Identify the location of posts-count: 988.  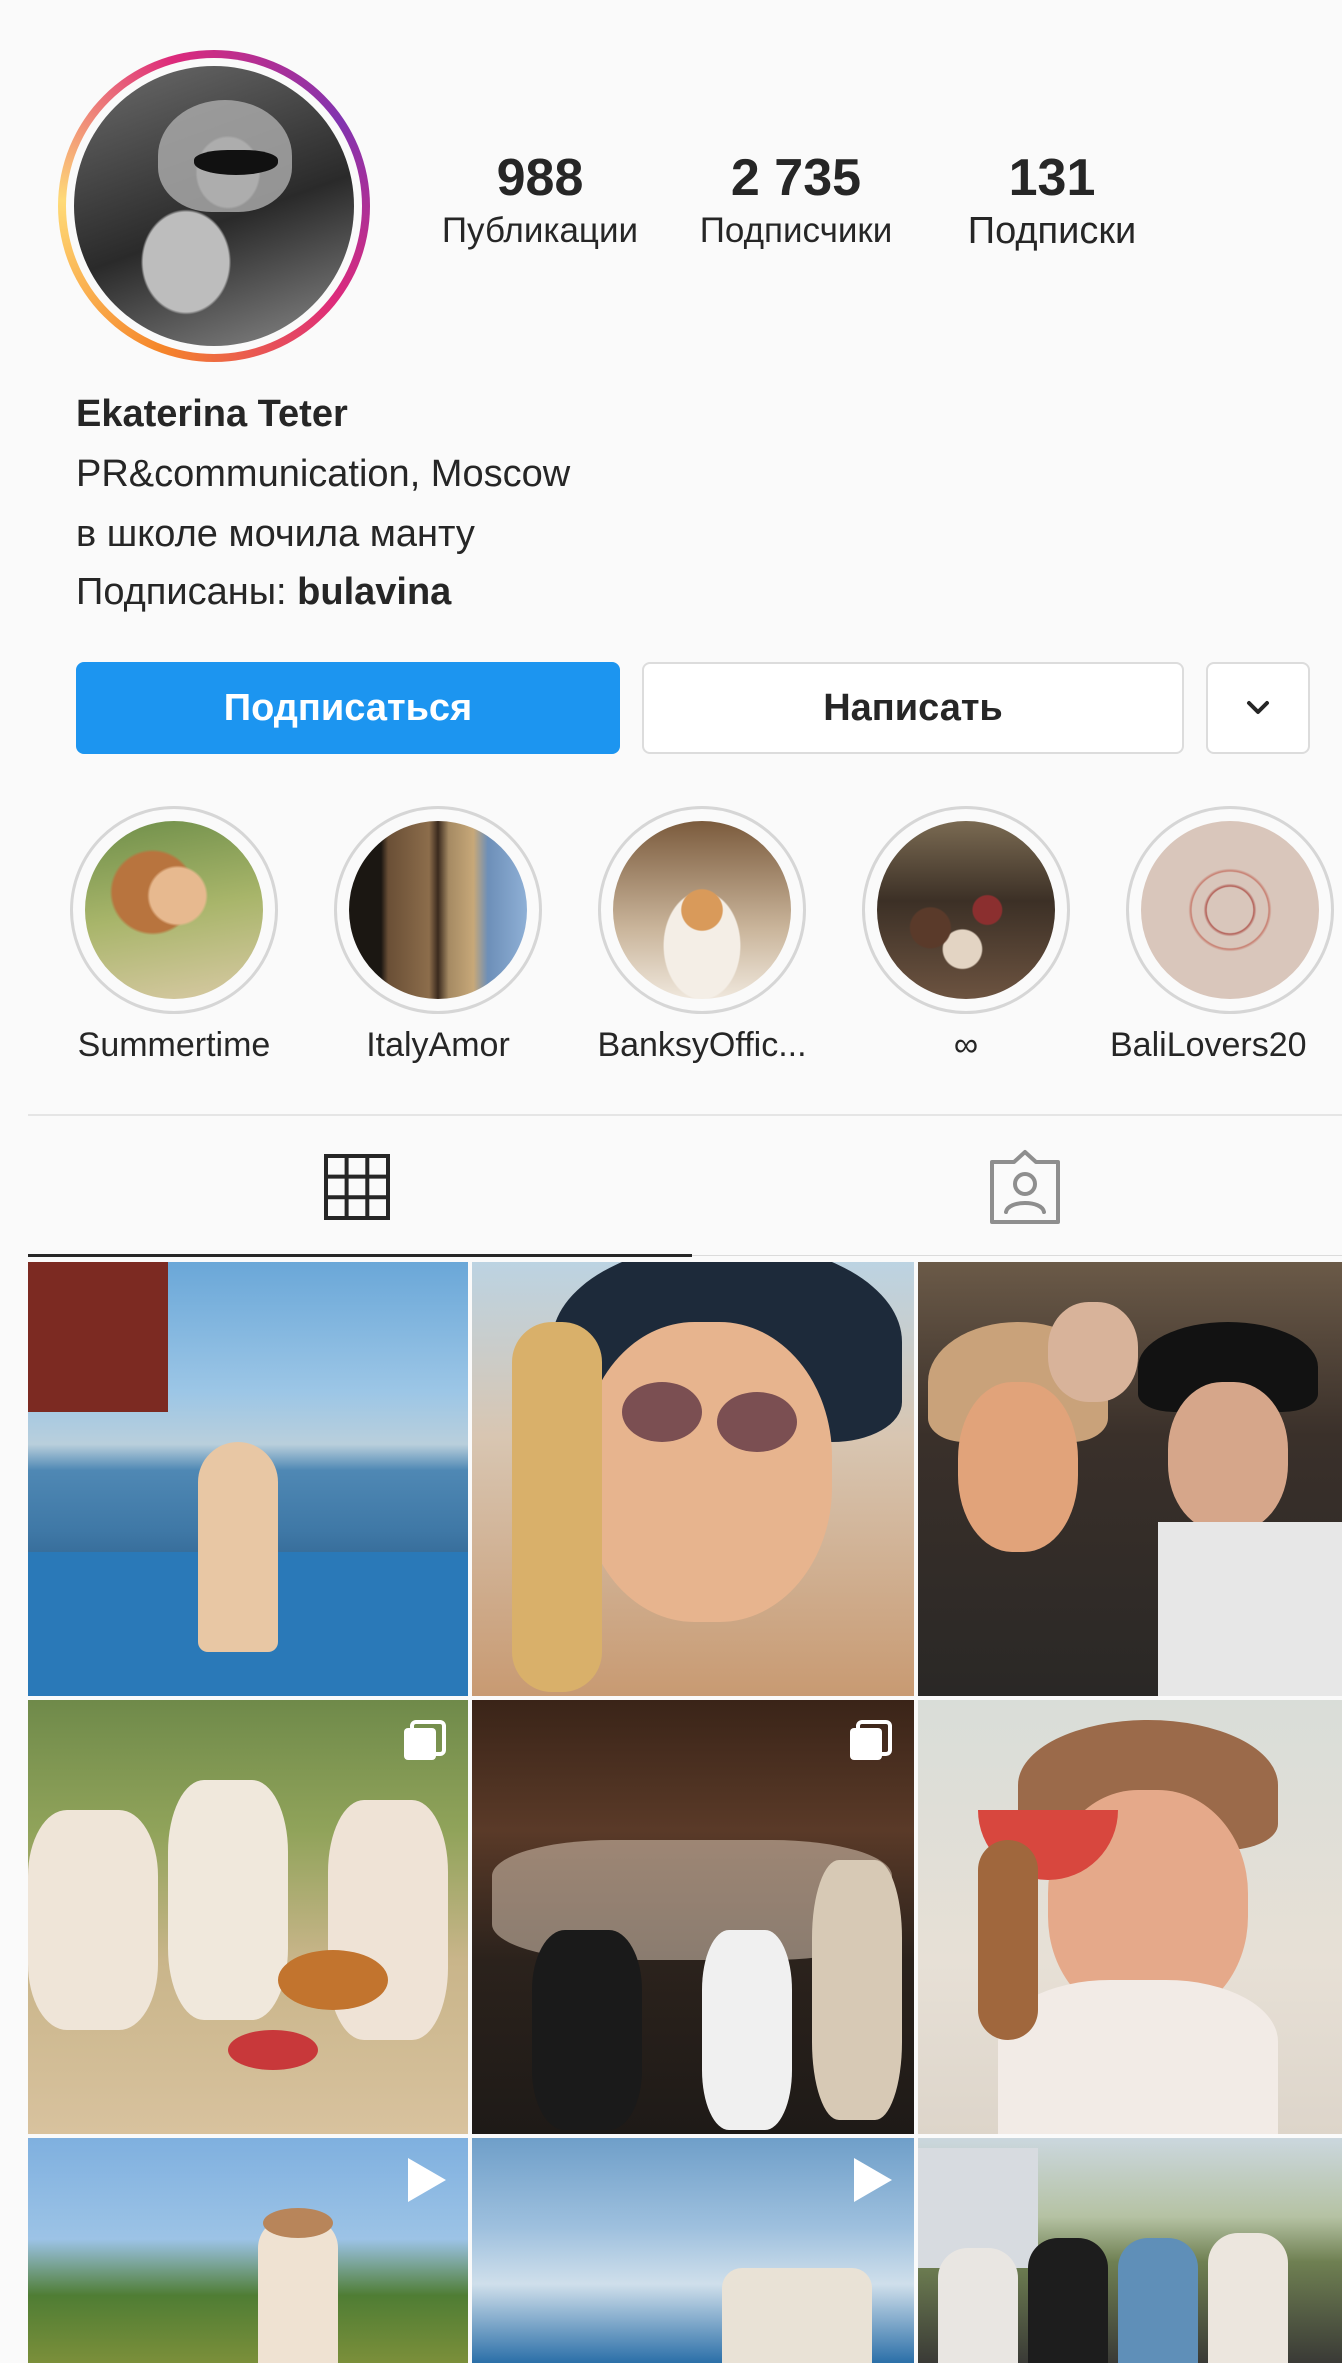
(540, 178).